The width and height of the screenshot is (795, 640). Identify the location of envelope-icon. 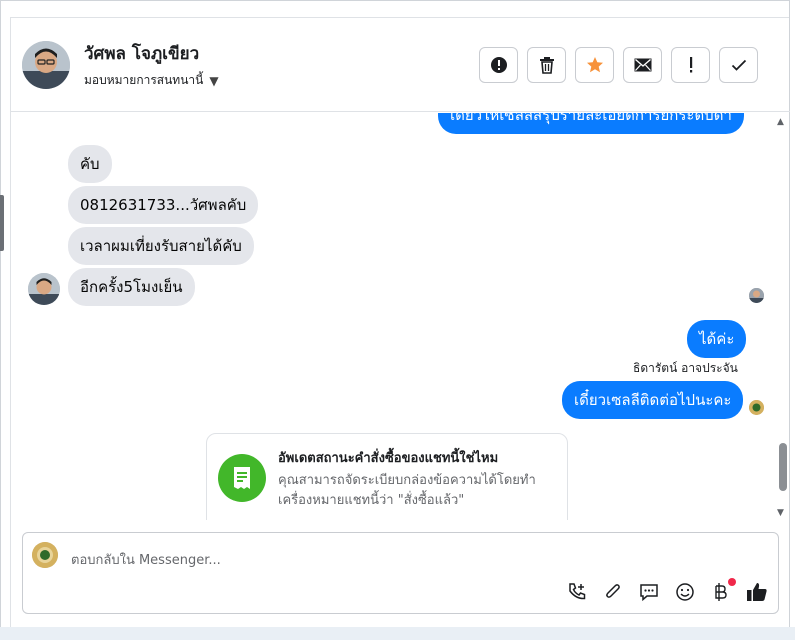
(642, 65).